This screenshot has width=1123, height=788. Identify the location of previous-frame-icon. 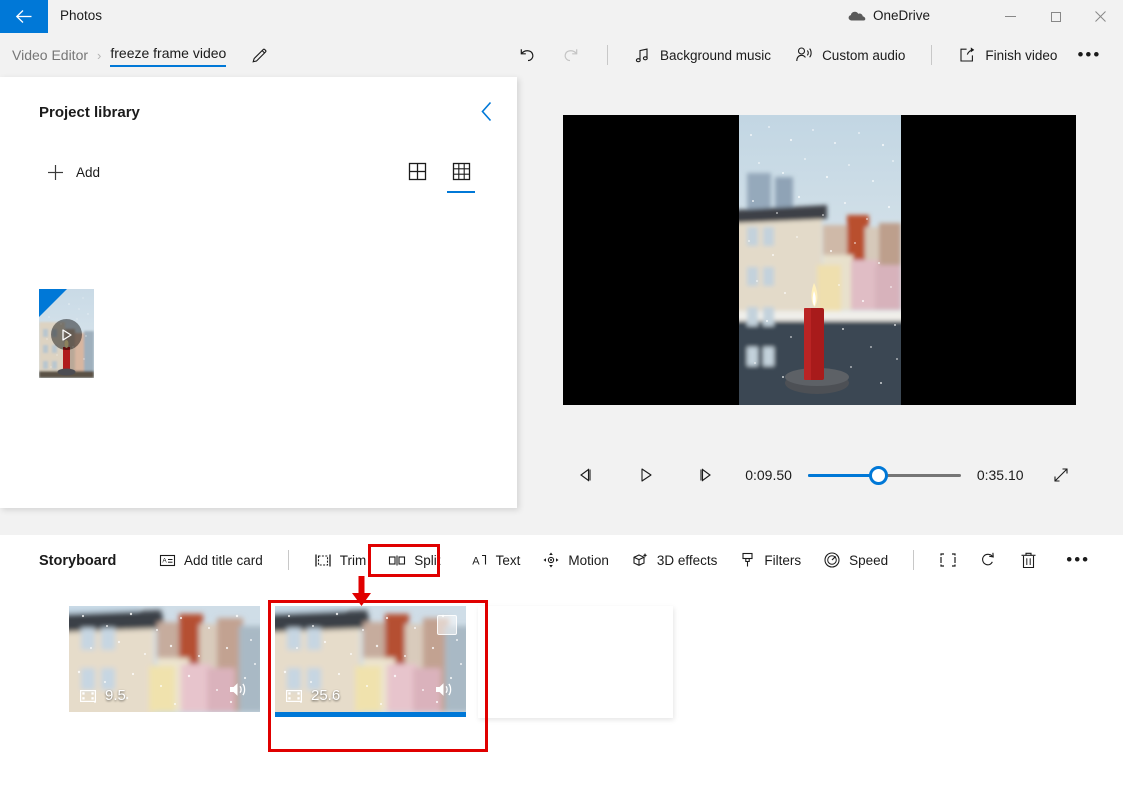
(585, 475).